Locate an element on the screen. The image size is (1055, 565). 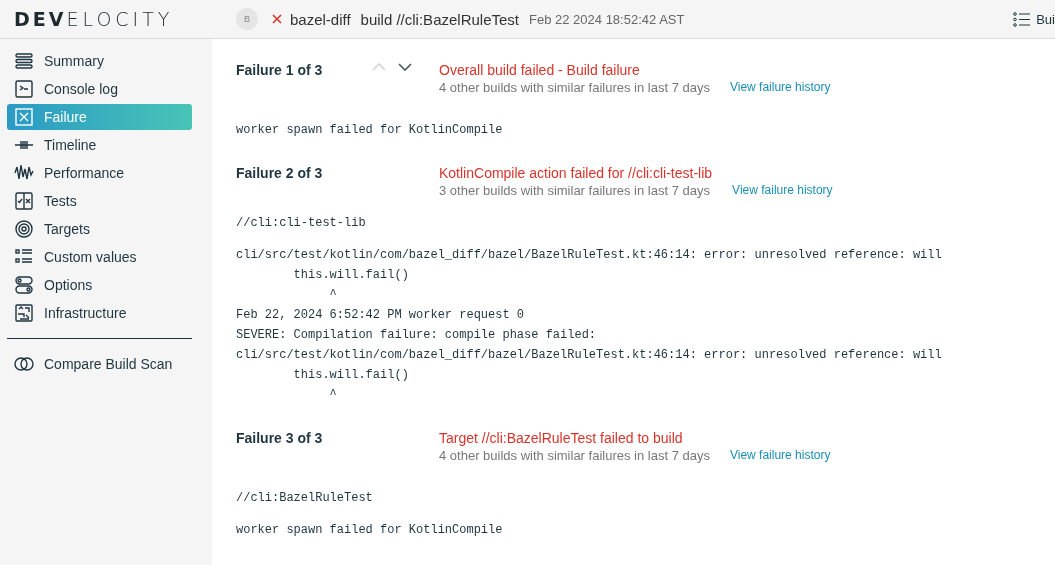
sidebar-item: Custom values is located at coordinates (99, 257).